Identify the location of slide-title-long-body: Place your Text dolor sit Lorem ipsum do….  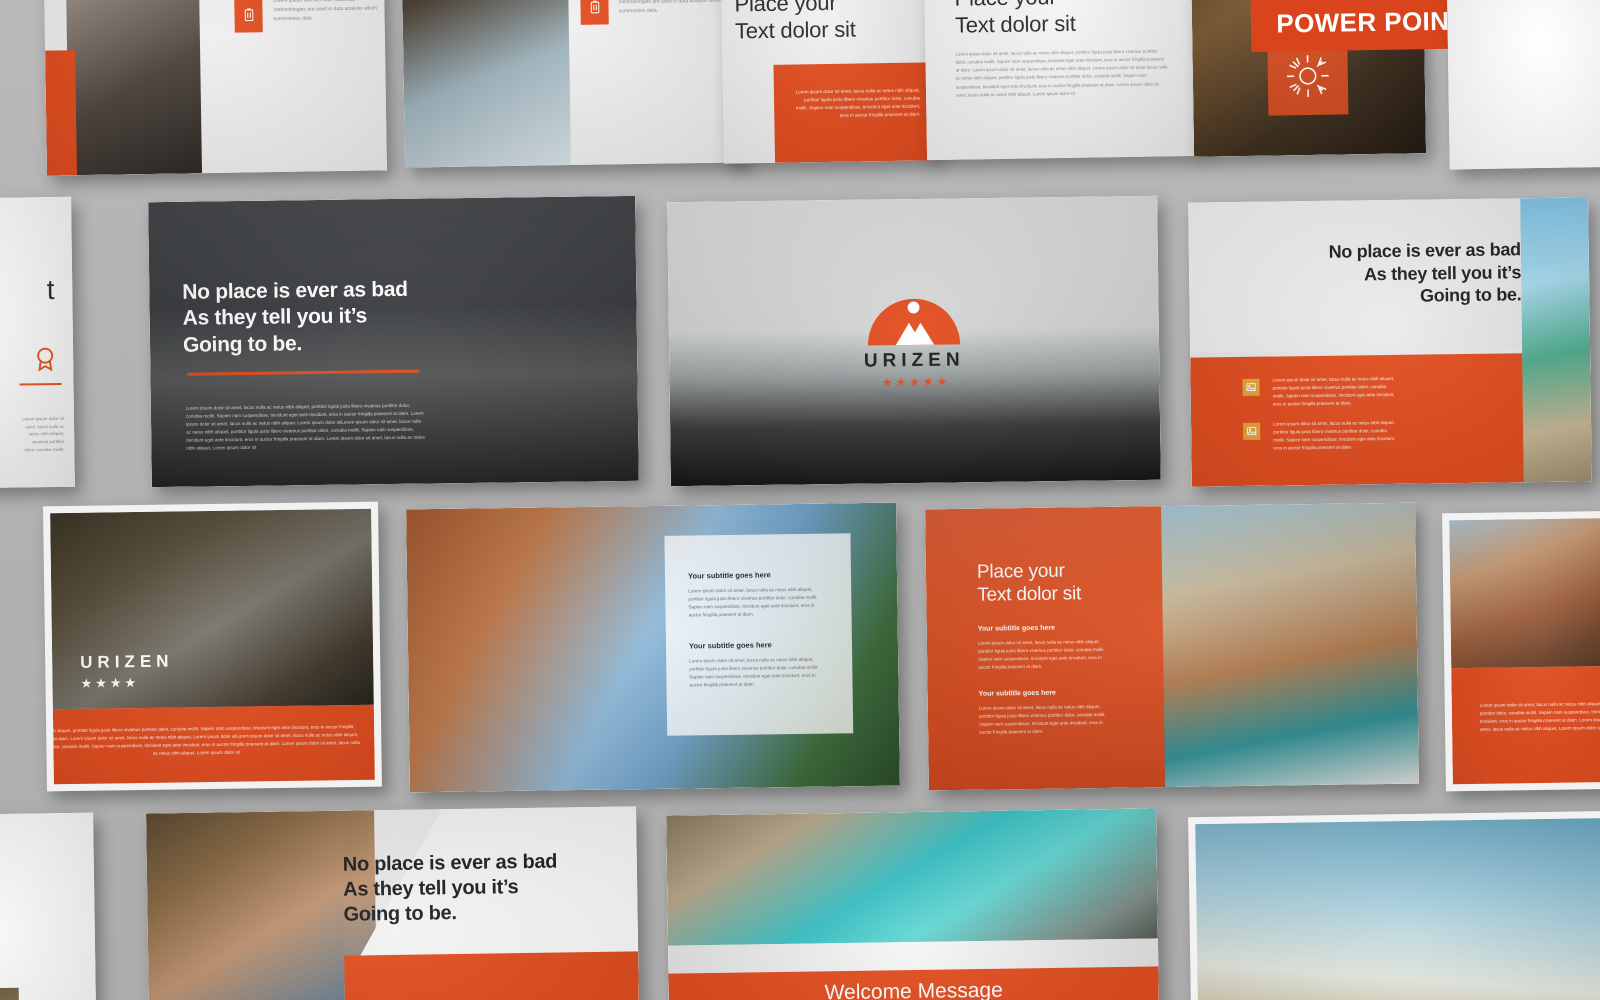
(1061, 80).